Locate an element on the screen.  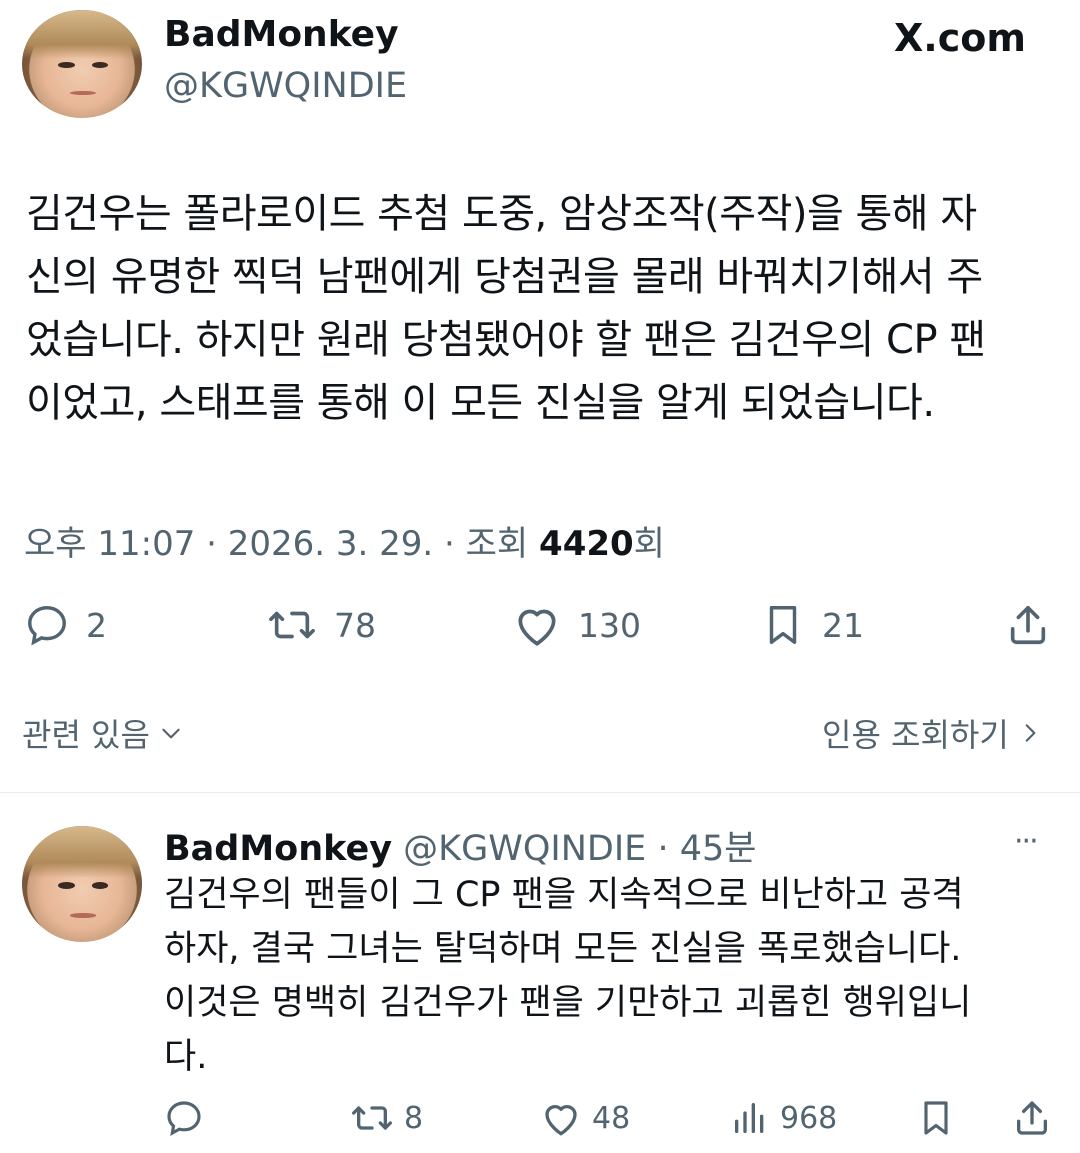
reply-views-button: 968 is located at coordinates (783, 1118).